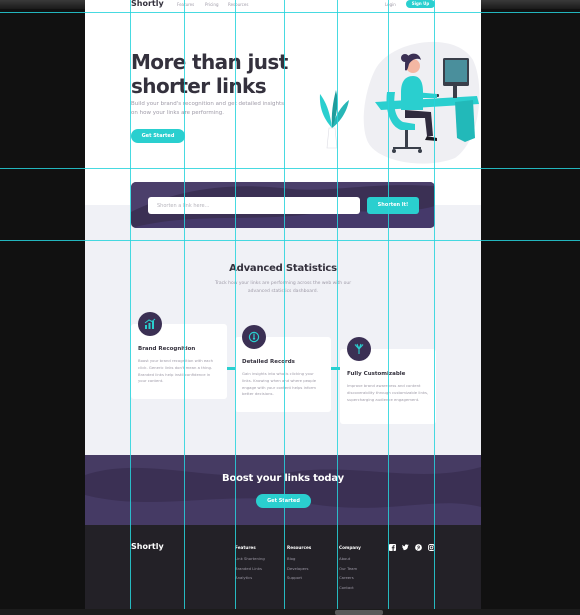 The height and width of the screenshot is (615, 580). I want to click on boost-bg-wave, so click(283, 490).